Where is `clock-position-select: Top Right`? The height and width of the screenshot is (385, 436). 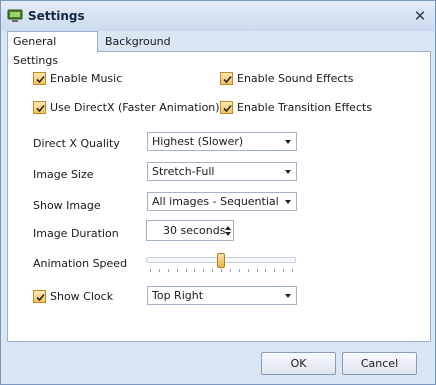 clock-position-select: Top Right is located at coordinates (222, 295).